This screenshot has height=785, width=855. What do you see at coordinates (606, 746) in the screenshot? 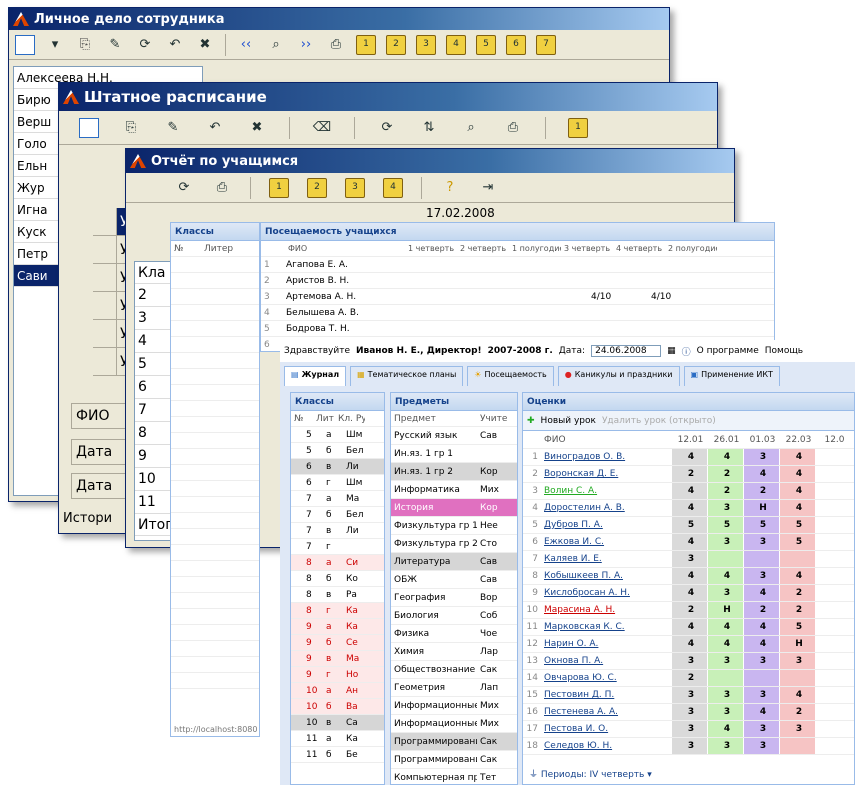
I see `student-name-link: Селедов Ю. Н.` at bounding box center [606, 746].